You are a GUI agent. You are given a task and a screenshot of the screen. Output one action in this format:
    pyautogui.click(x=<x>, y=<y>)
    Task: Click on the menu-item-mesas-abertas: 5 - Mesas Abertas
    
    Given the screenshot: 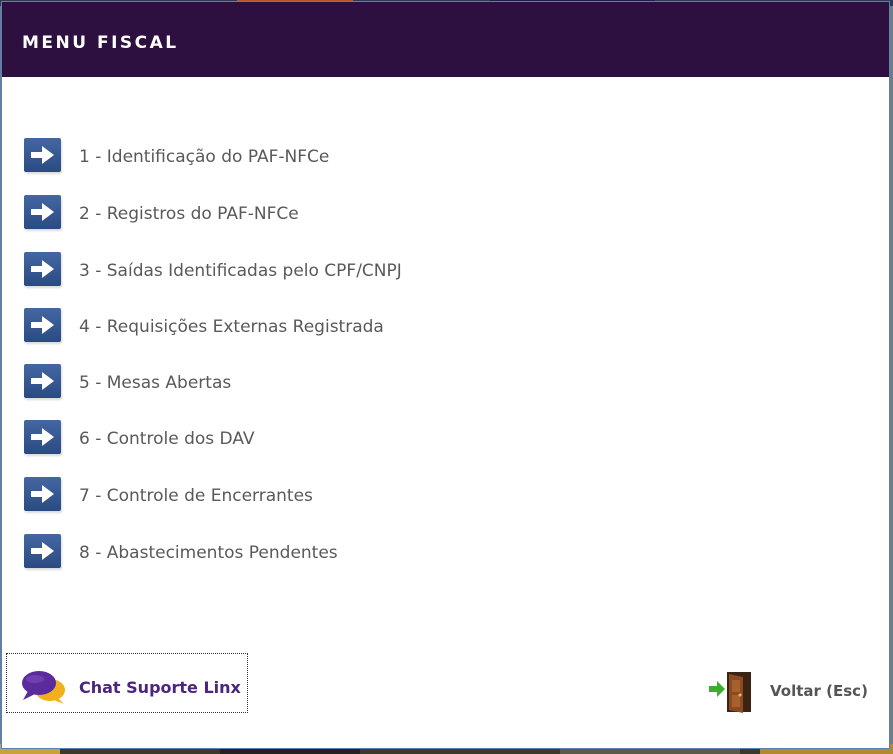 What is the action you would take?
    pyautogui.click(x=234, y=384)
    